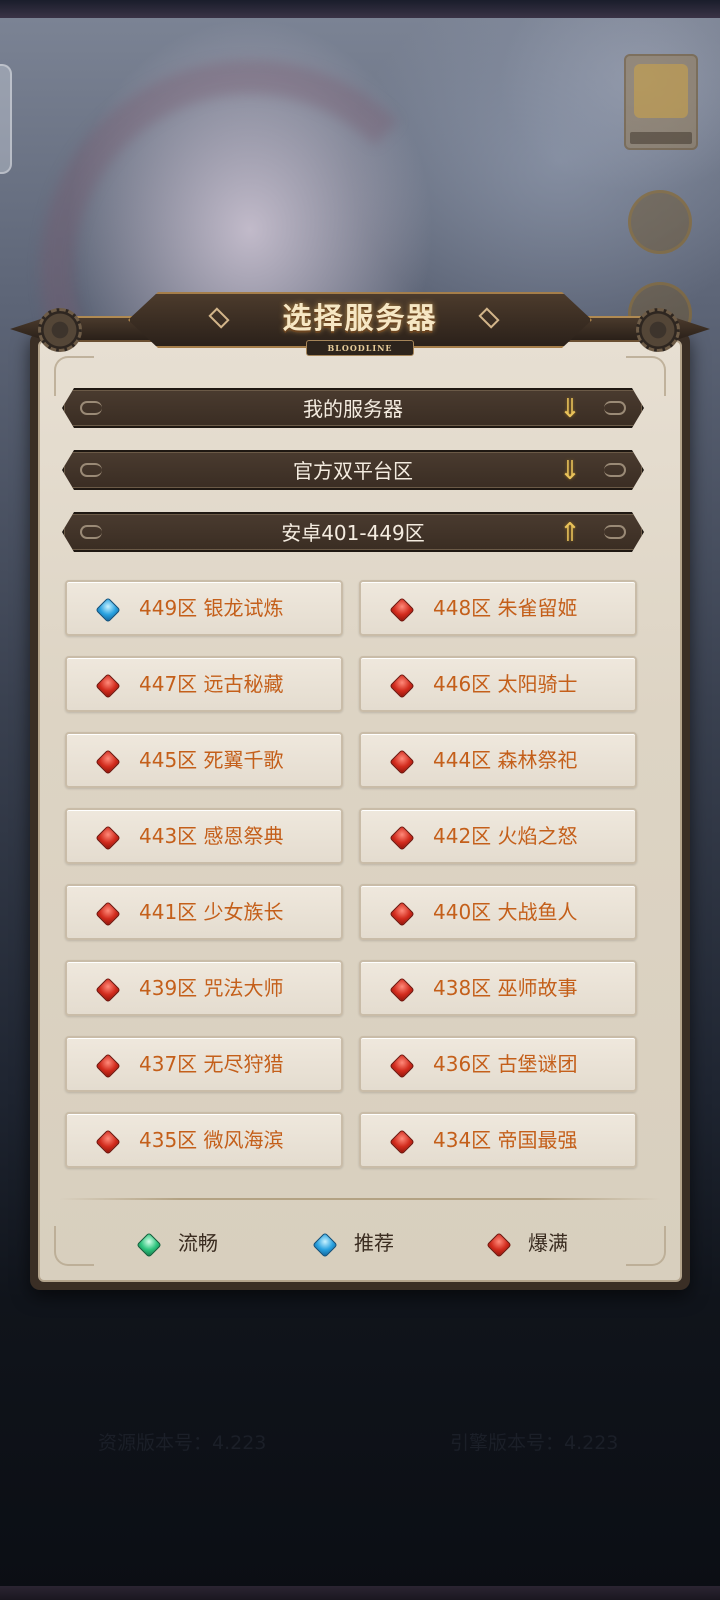  I want to click on chevron-up-icon: ⇑, so click(570, 533).